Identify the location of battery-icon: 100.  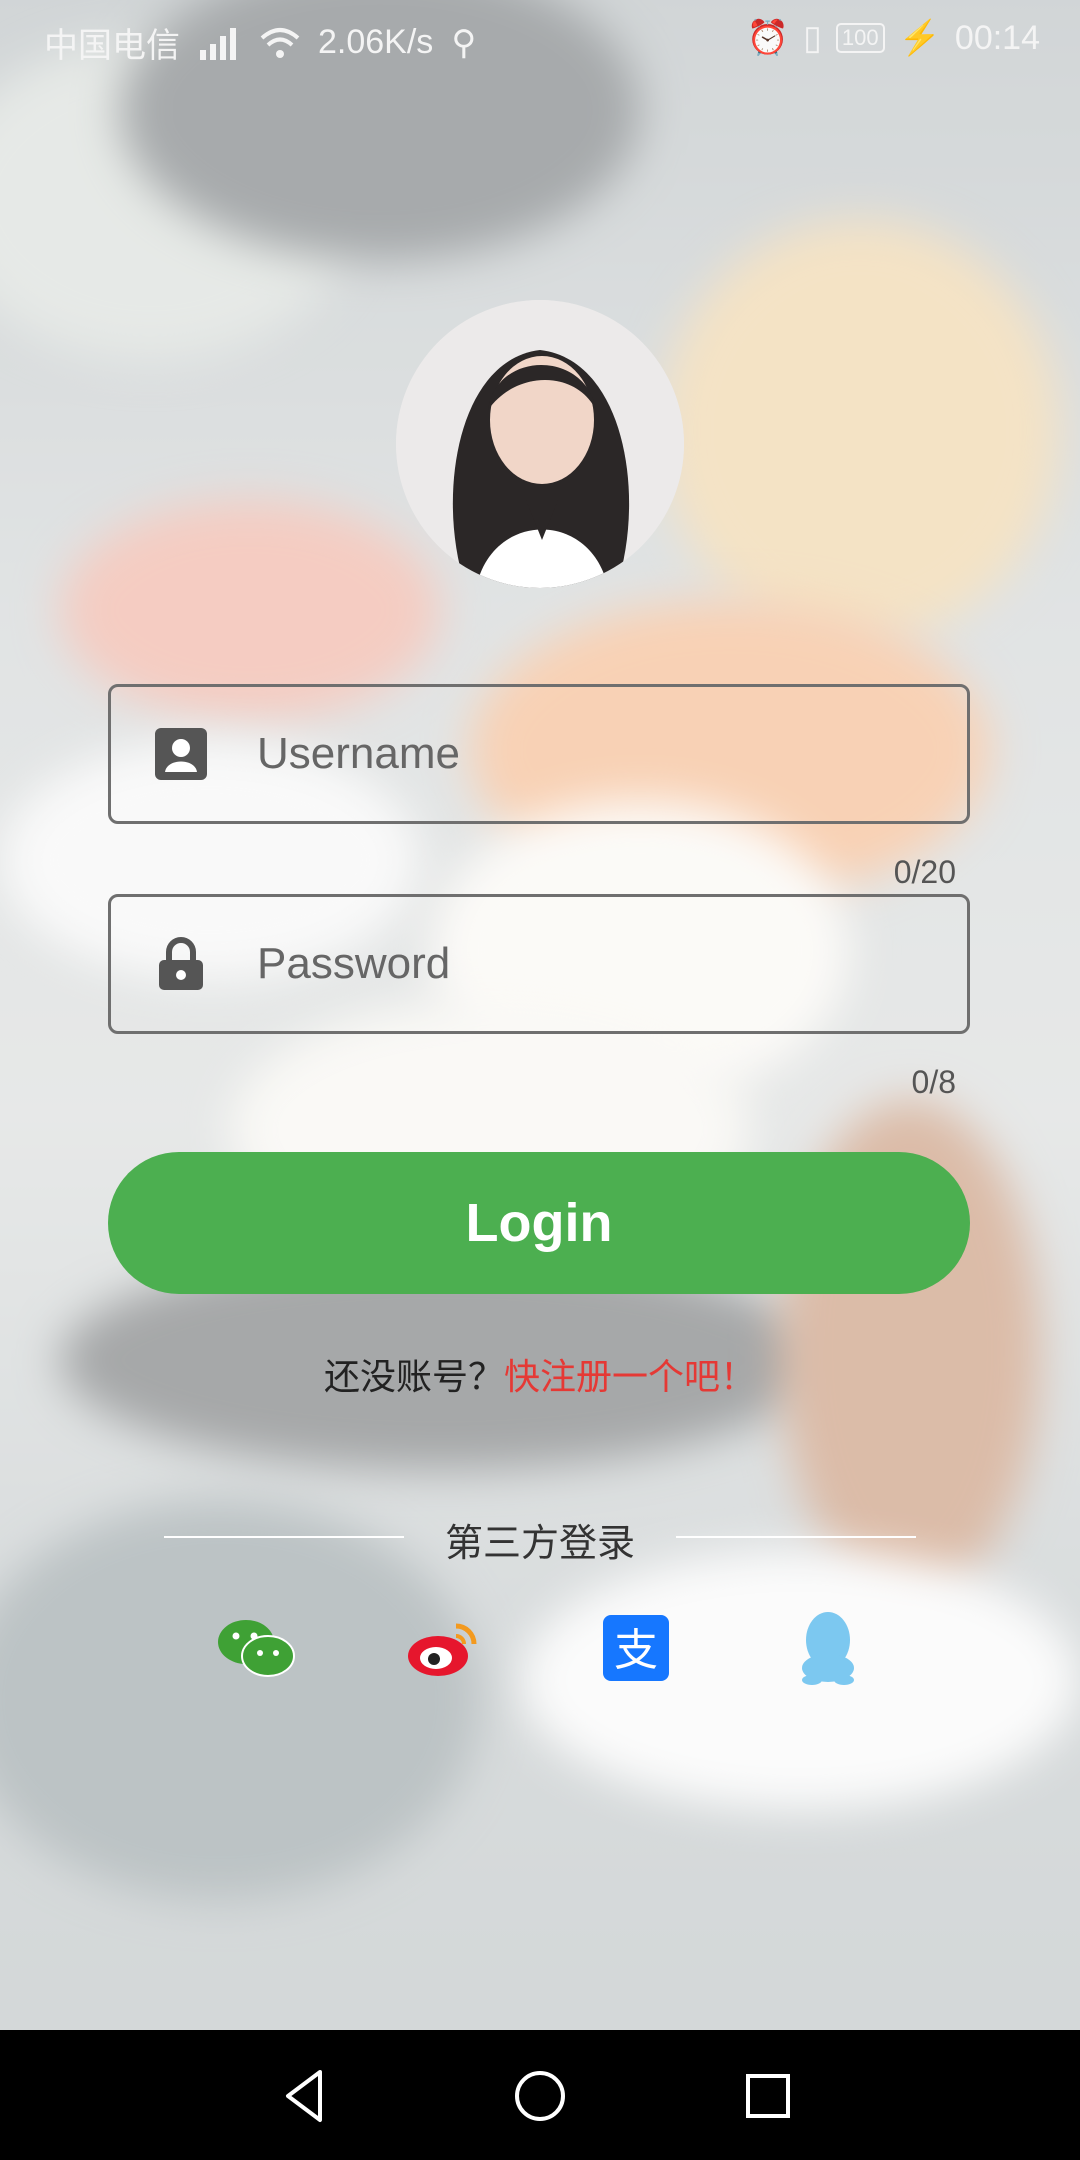
(860, 38).